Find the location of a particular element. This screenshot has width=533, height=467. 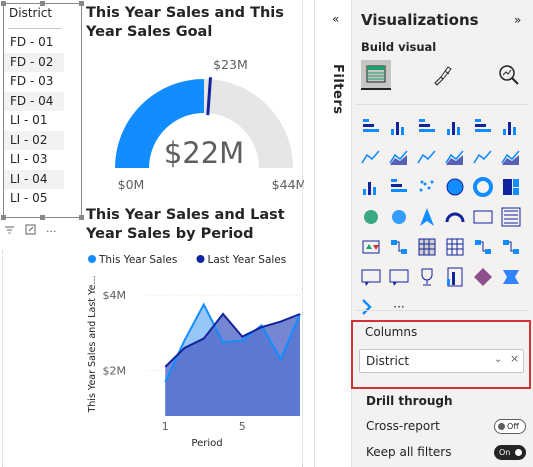

cross-report-toggle: Off is located at coordinates (510, 426).